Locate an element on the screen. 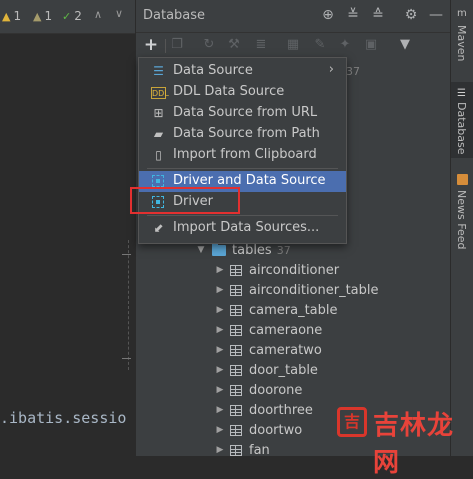 This screenshot has height=479, width=473. annotation-highlight-box is located at coordinates (185, 200).